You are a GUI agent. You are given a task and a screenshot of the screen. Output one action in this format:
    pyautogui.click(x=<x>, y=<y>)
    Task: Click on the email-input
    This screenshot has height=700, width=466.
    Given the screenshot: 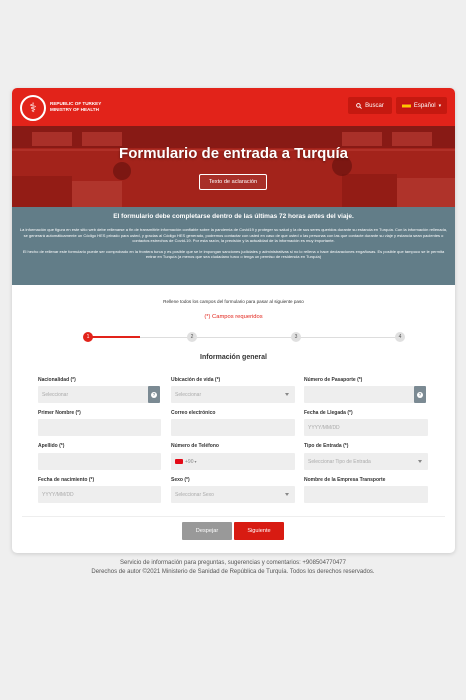 What is the action you would take?
    pyautogui.click(x=233, y=427)
    